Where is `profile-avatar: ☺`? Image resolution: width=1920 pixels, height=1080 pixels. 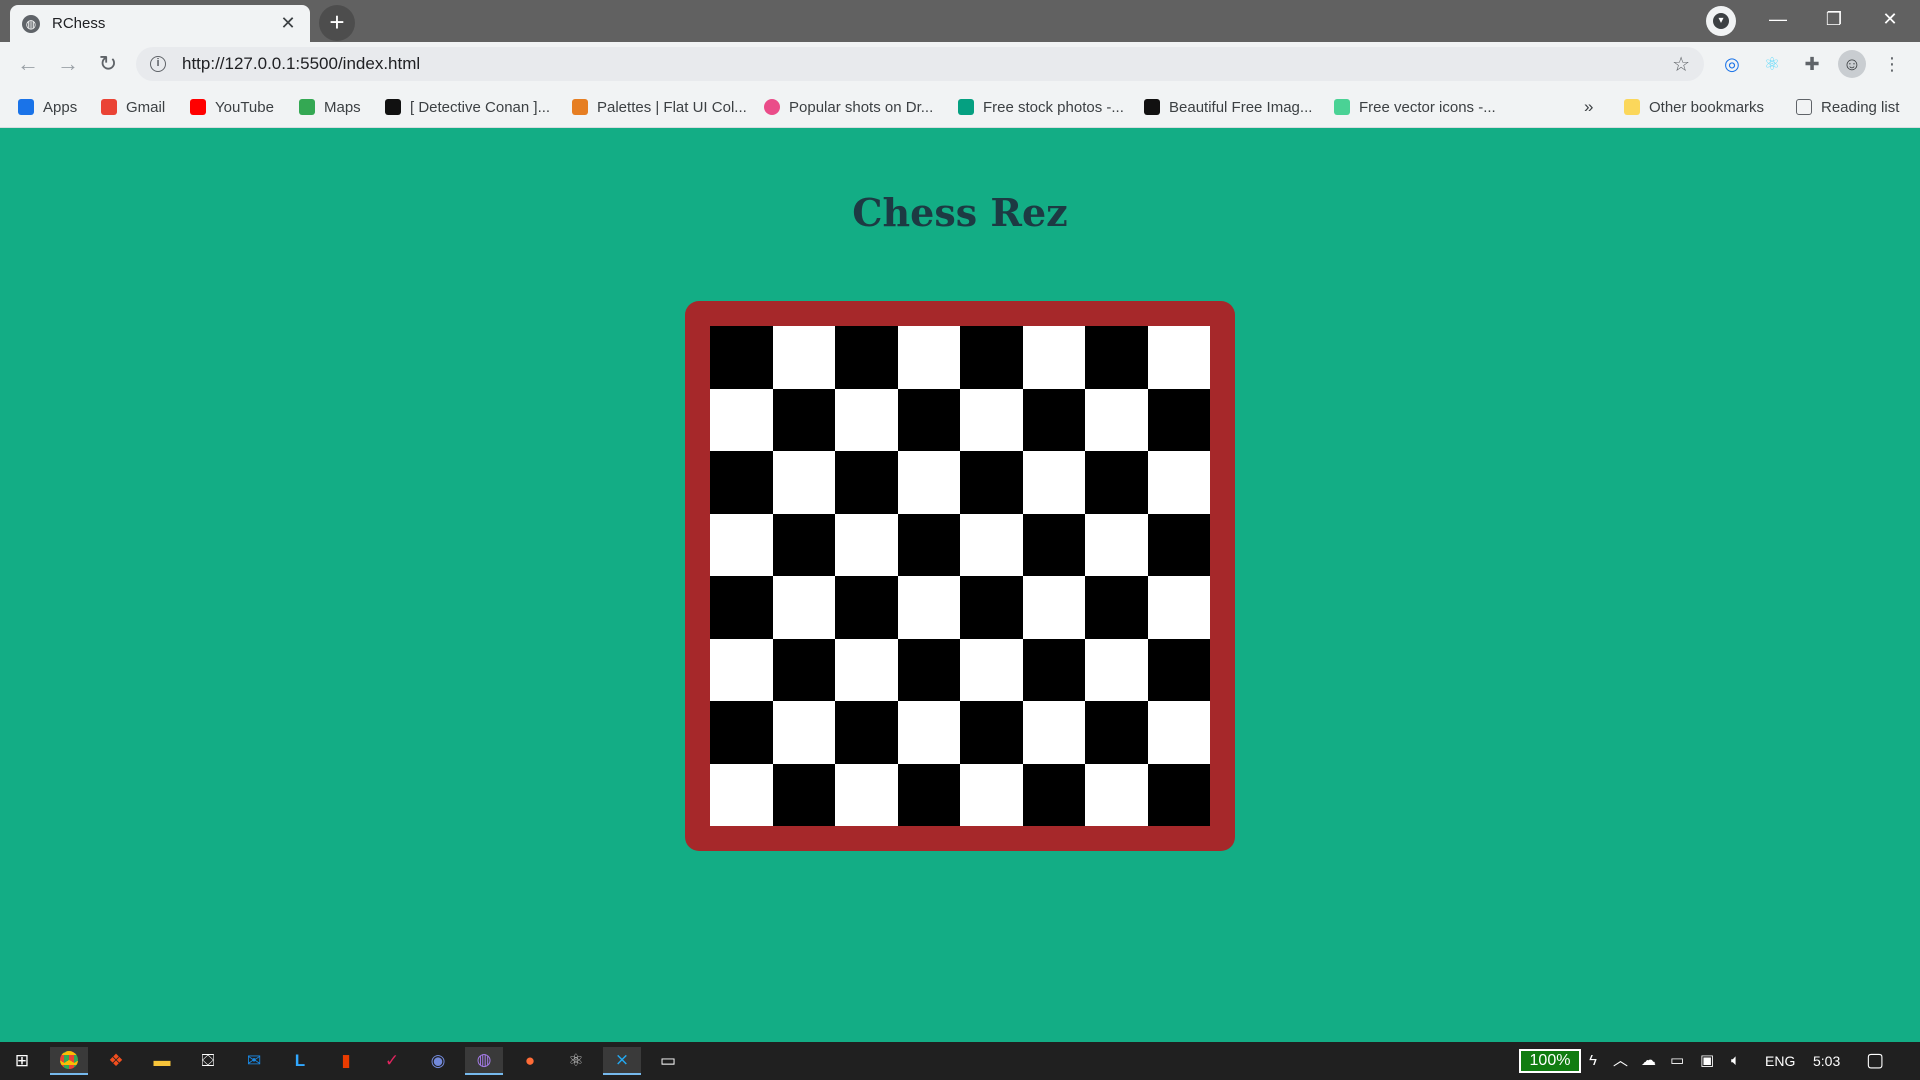
profile-avatar: ☺ is located at coordinates (1852, 64).